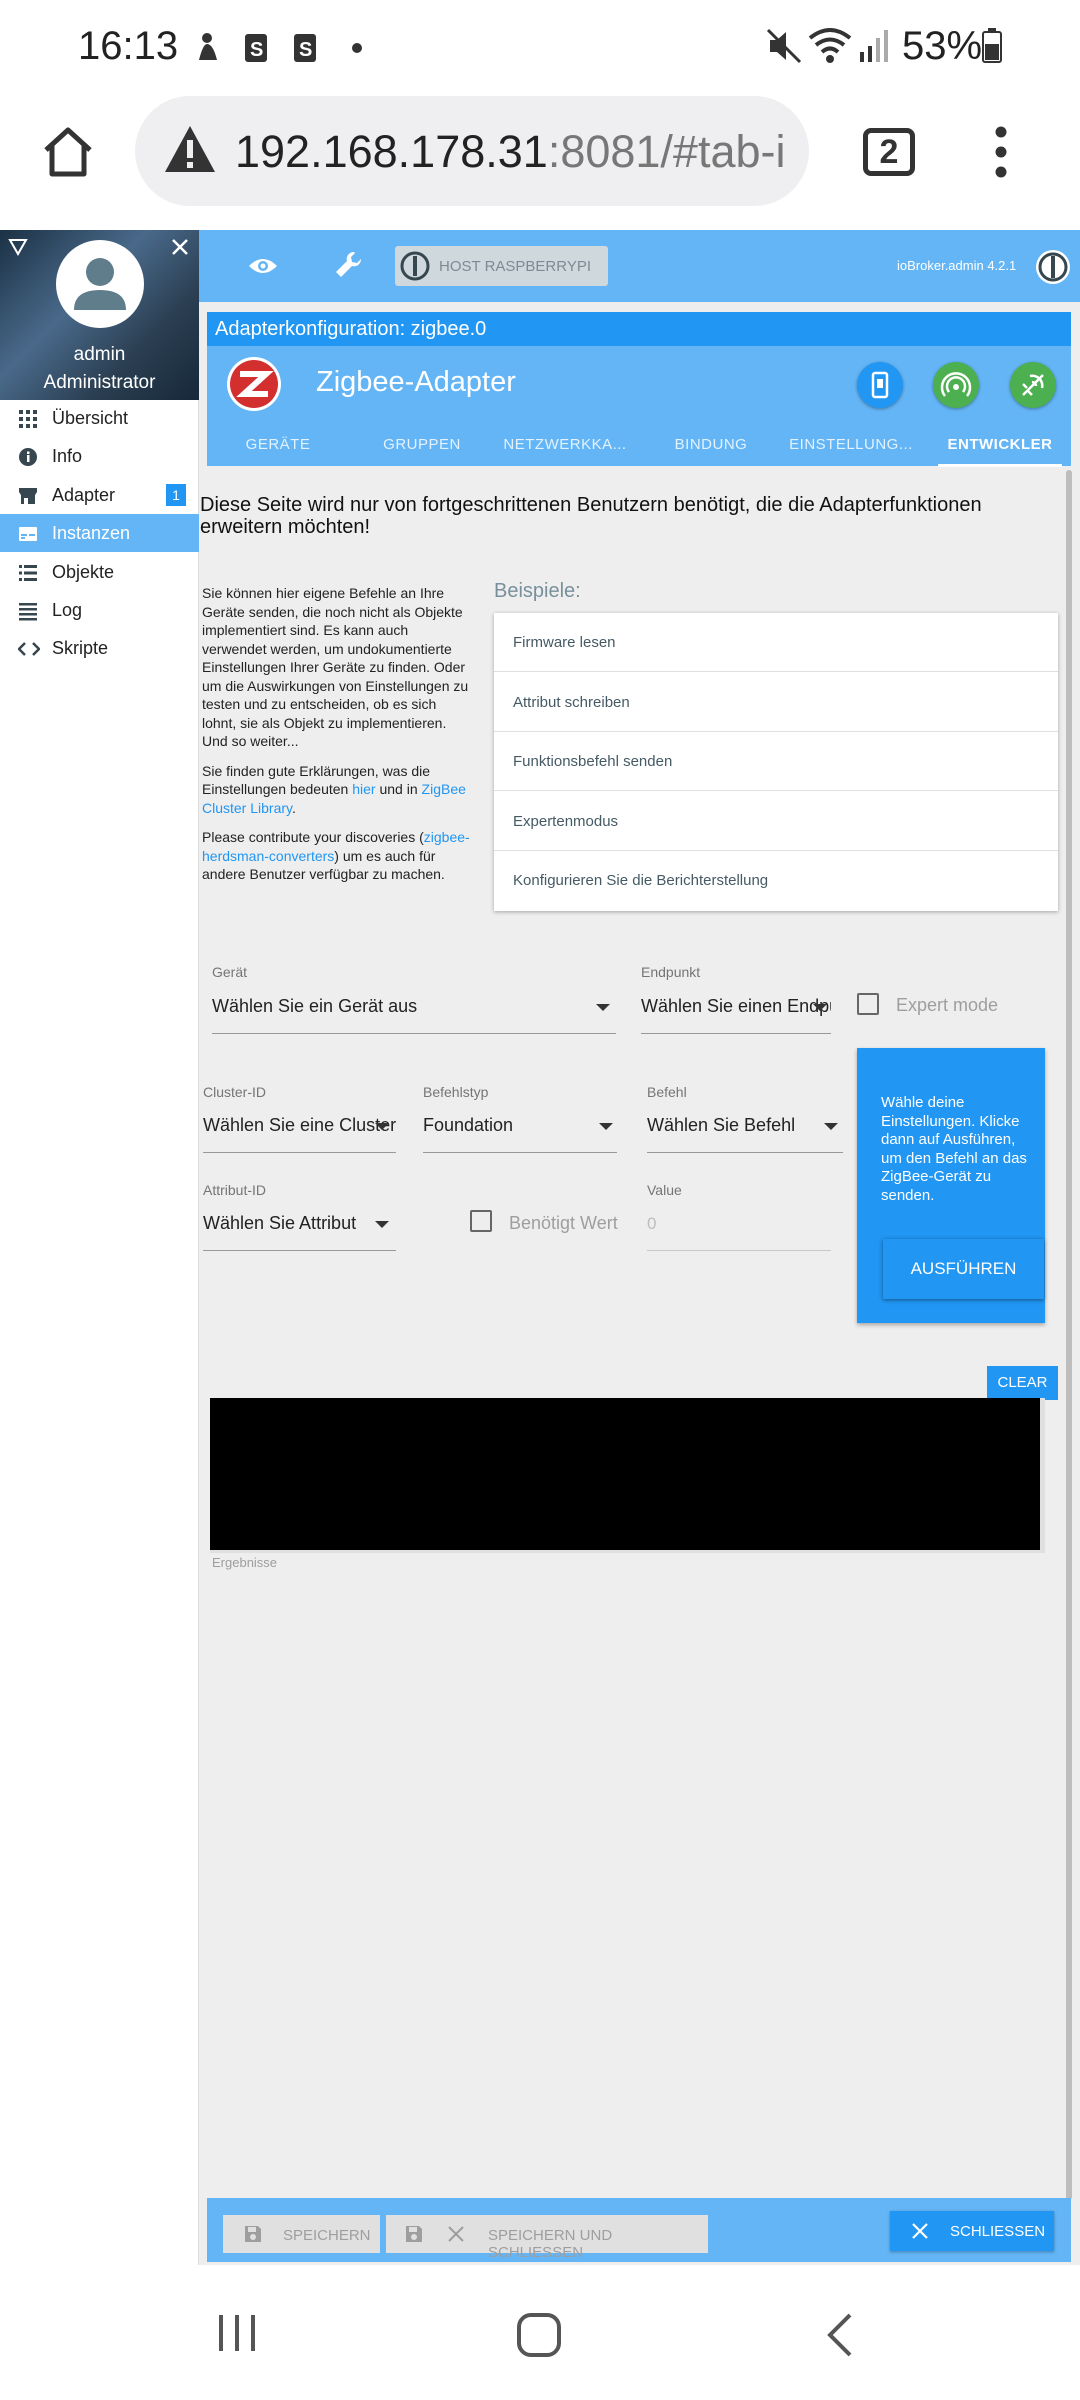 This screenshot has width=1080, height=2400. What do you see at coordinates (1022, 1383) in the screenshot?
I see `clear-button: CLEAR` at bounding box center [1022, 1383].